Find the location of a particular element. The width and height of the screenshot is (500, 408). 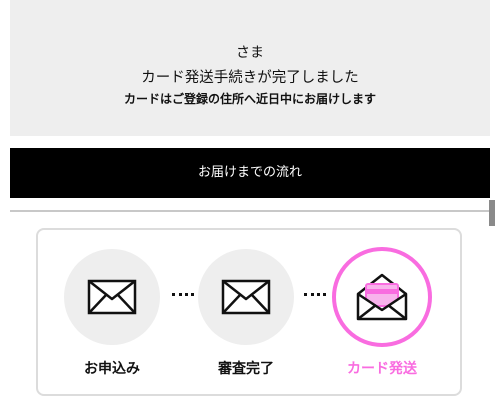

step-label-application: お申込み is located at coordinates (112, 369).